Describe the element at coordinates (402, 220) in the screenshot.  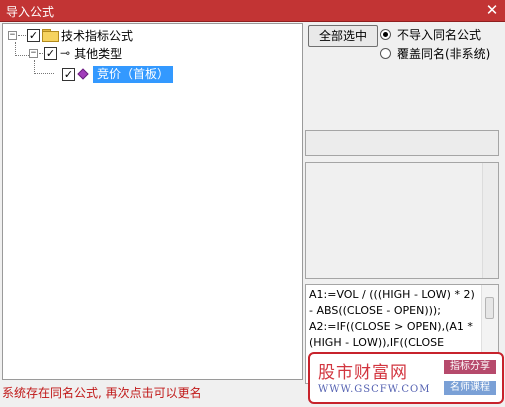
I see `description-box` at that location.